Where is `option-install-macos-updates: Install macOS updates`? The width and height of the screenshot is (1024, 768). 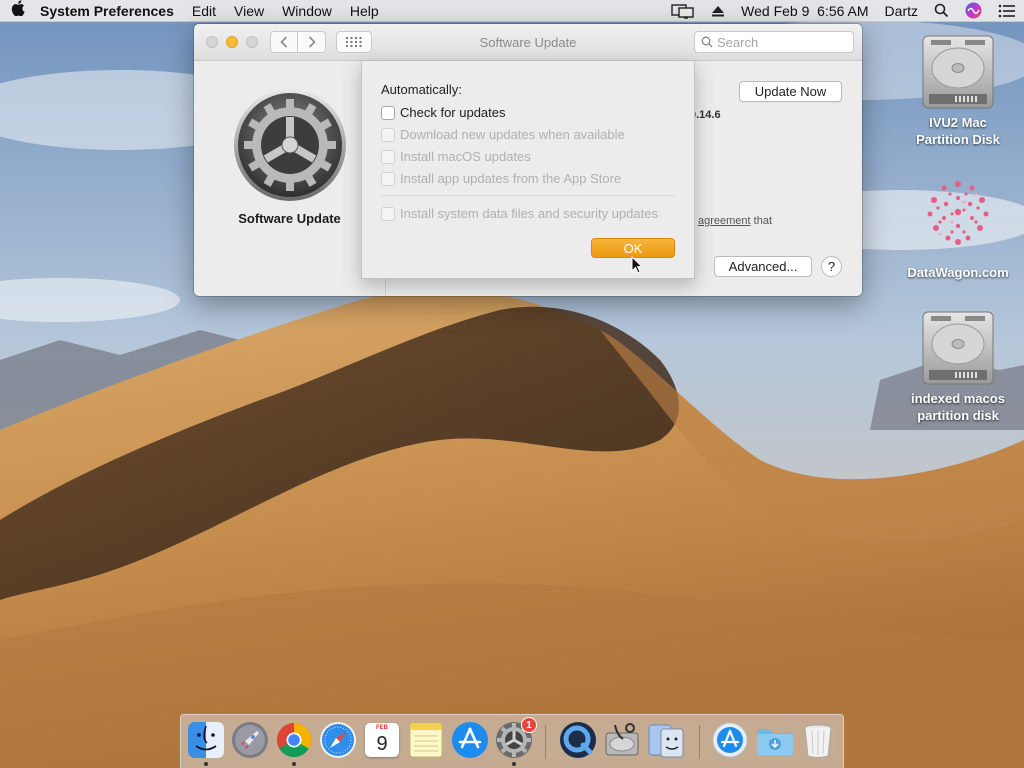 option-install-macos-updates: Install macOS updates is located at coordinates (456, 156).